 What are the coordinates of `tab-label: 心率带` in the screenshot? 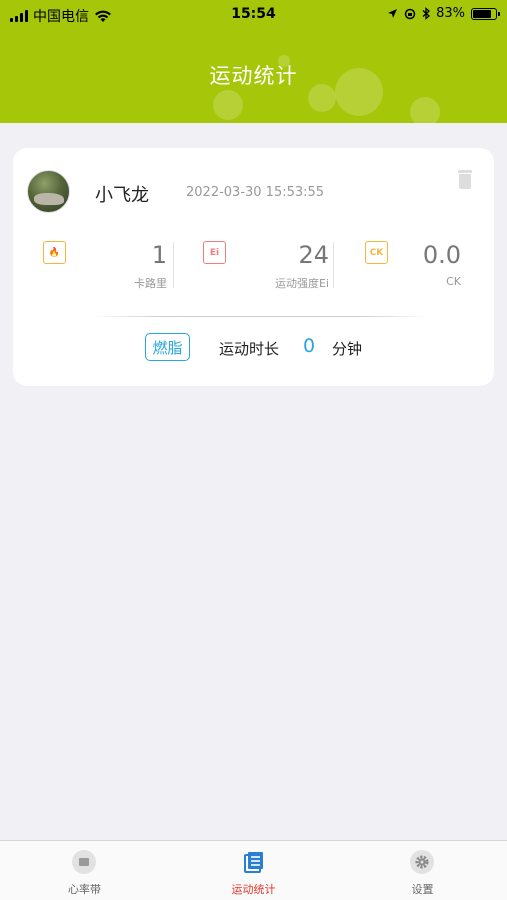 It's located at (84, 889).